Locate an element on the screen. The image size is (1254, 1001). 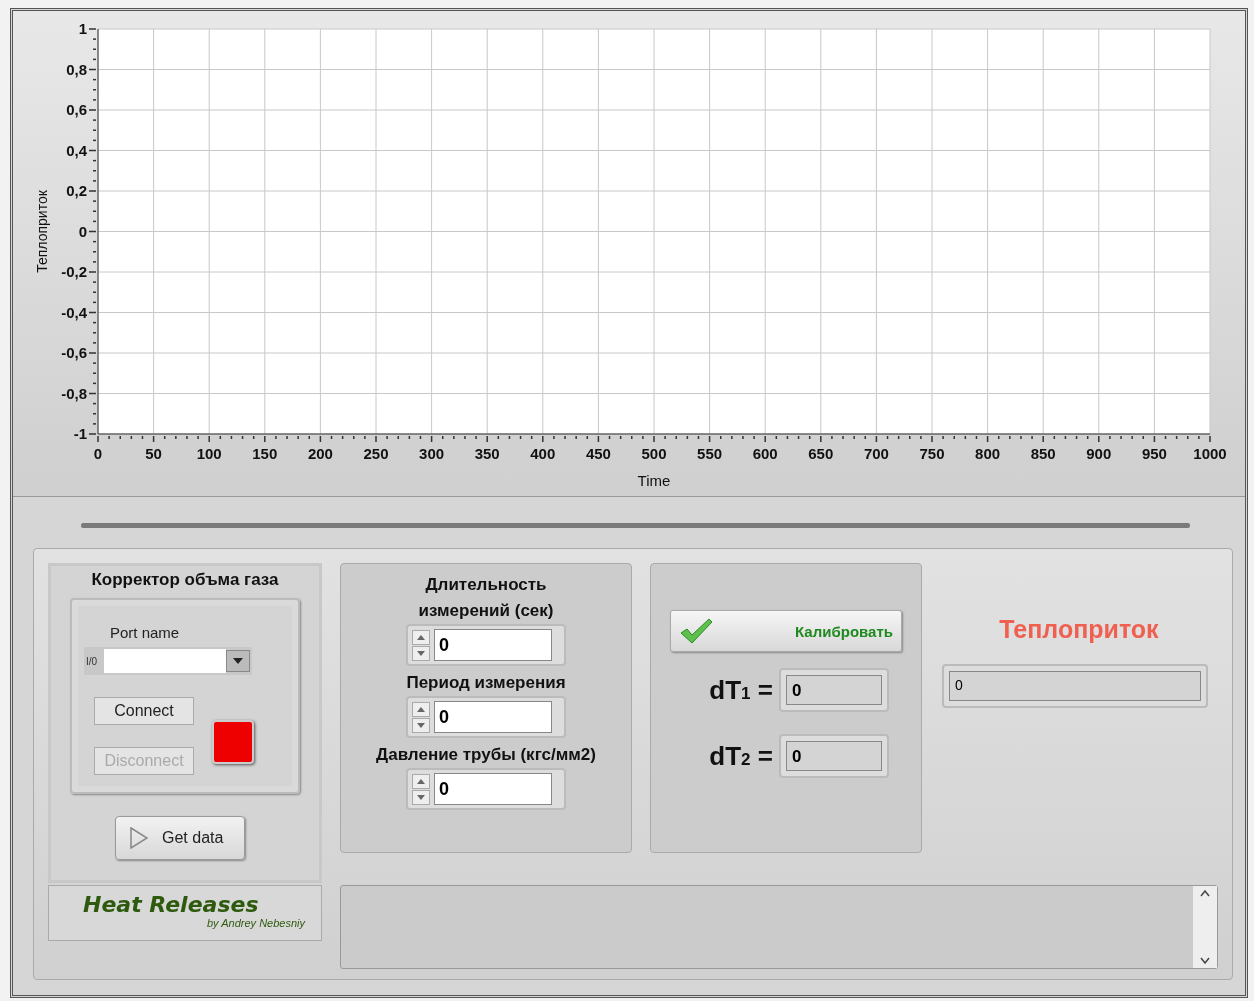
field-label: Период измерения is located at coordinates (486, 683).